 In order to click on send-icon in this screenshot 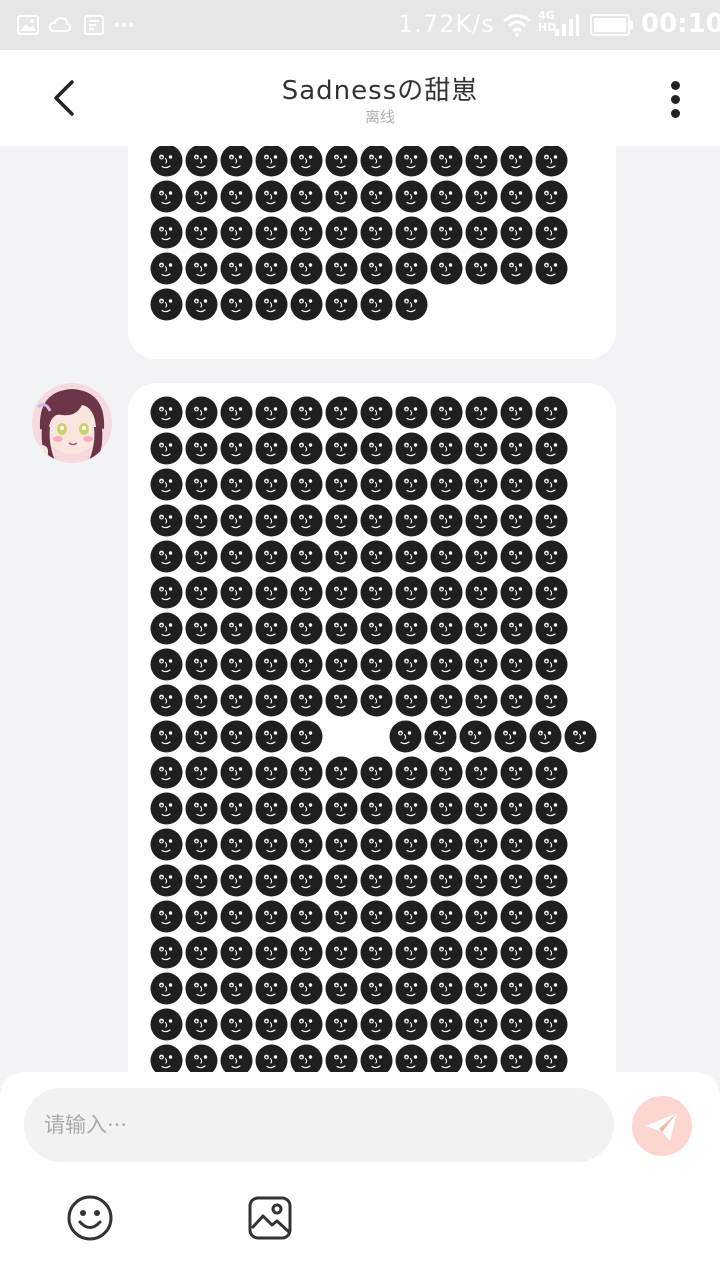, I will do `click(661, 1127)`.